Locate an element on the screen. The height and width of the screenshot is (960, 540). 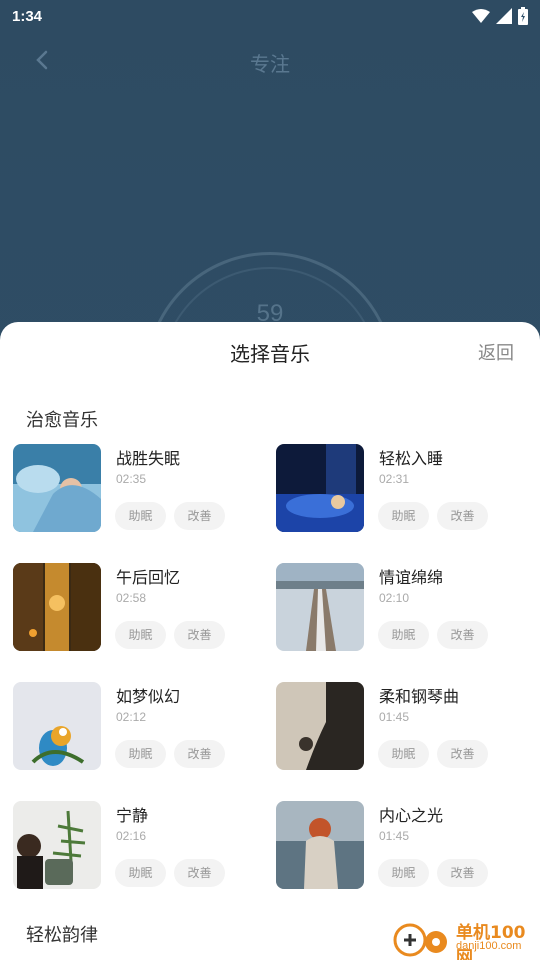
sheet-header: 选择音乐 返回 is located at coordinates (270, 350).